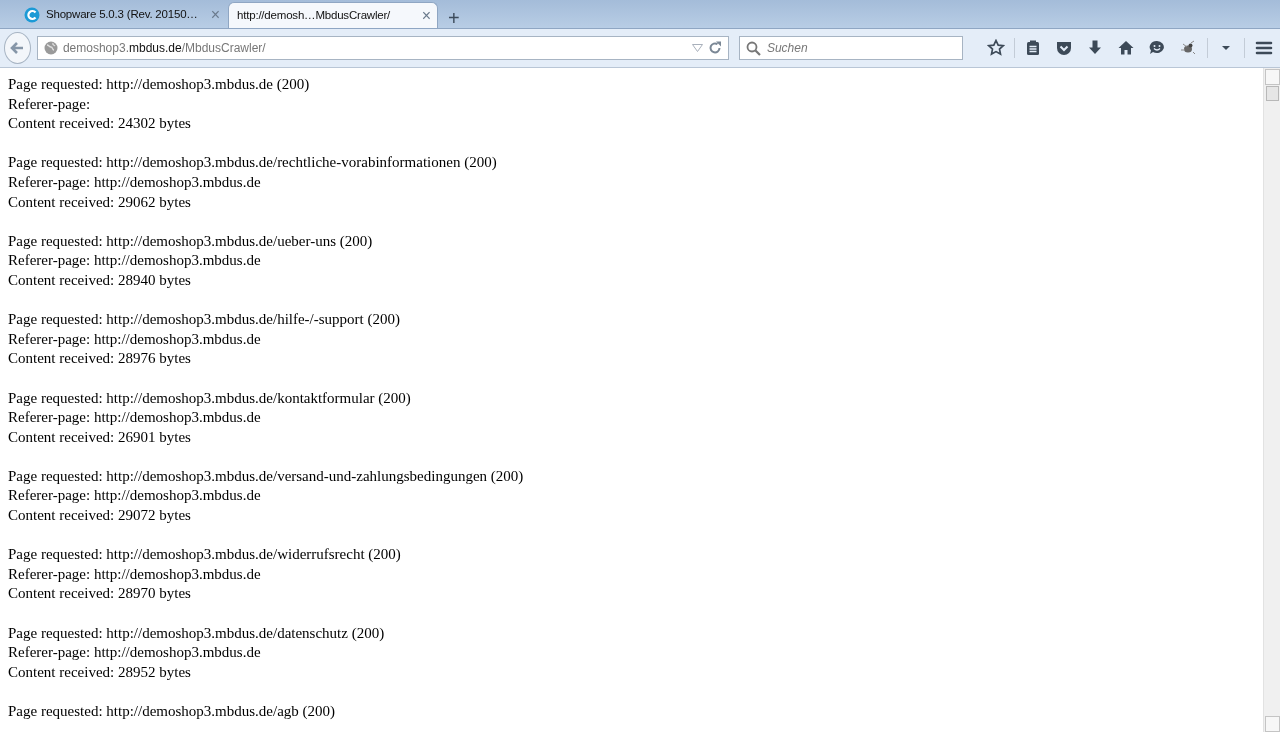 The width and height of the screenshot is (1280, 733). What do you see at coordinates (1225, 48) in the screenshot?
I see `caret-icon` at bounding box center [1225, 48].